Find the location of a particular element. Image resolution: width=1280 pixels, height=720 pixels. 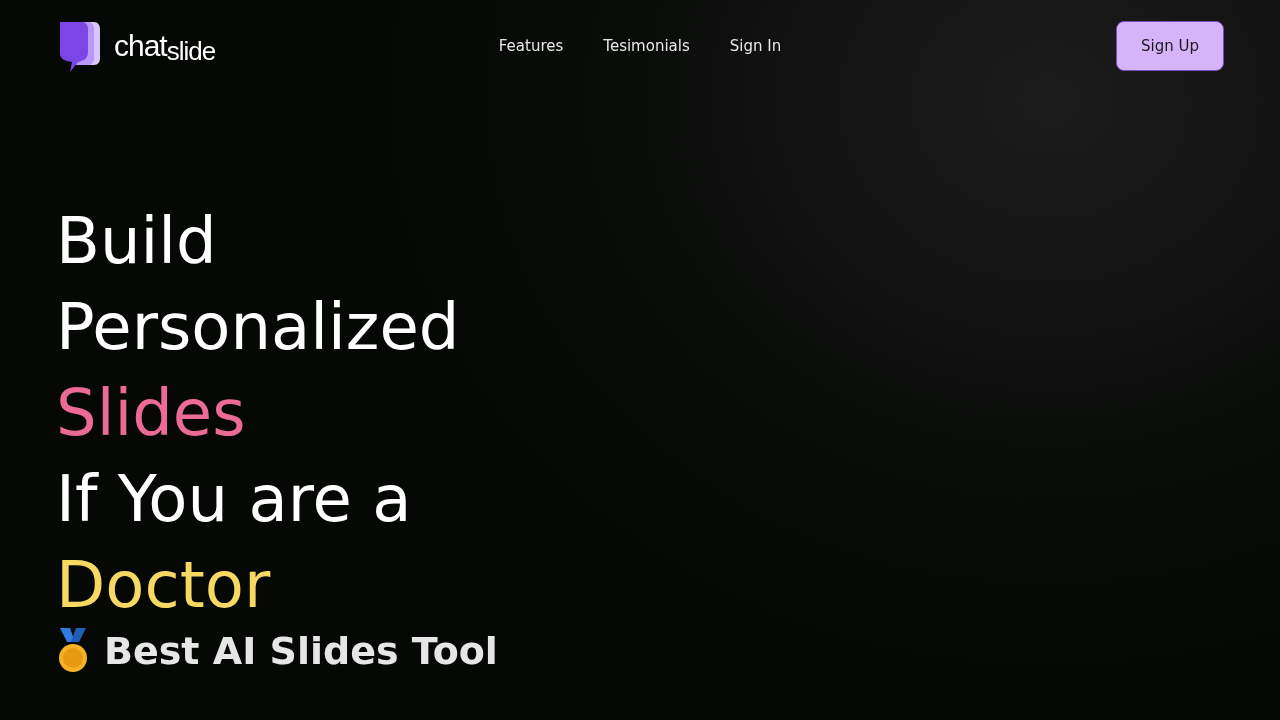

headline-line: Doctor is located at coordinates (164, 585).